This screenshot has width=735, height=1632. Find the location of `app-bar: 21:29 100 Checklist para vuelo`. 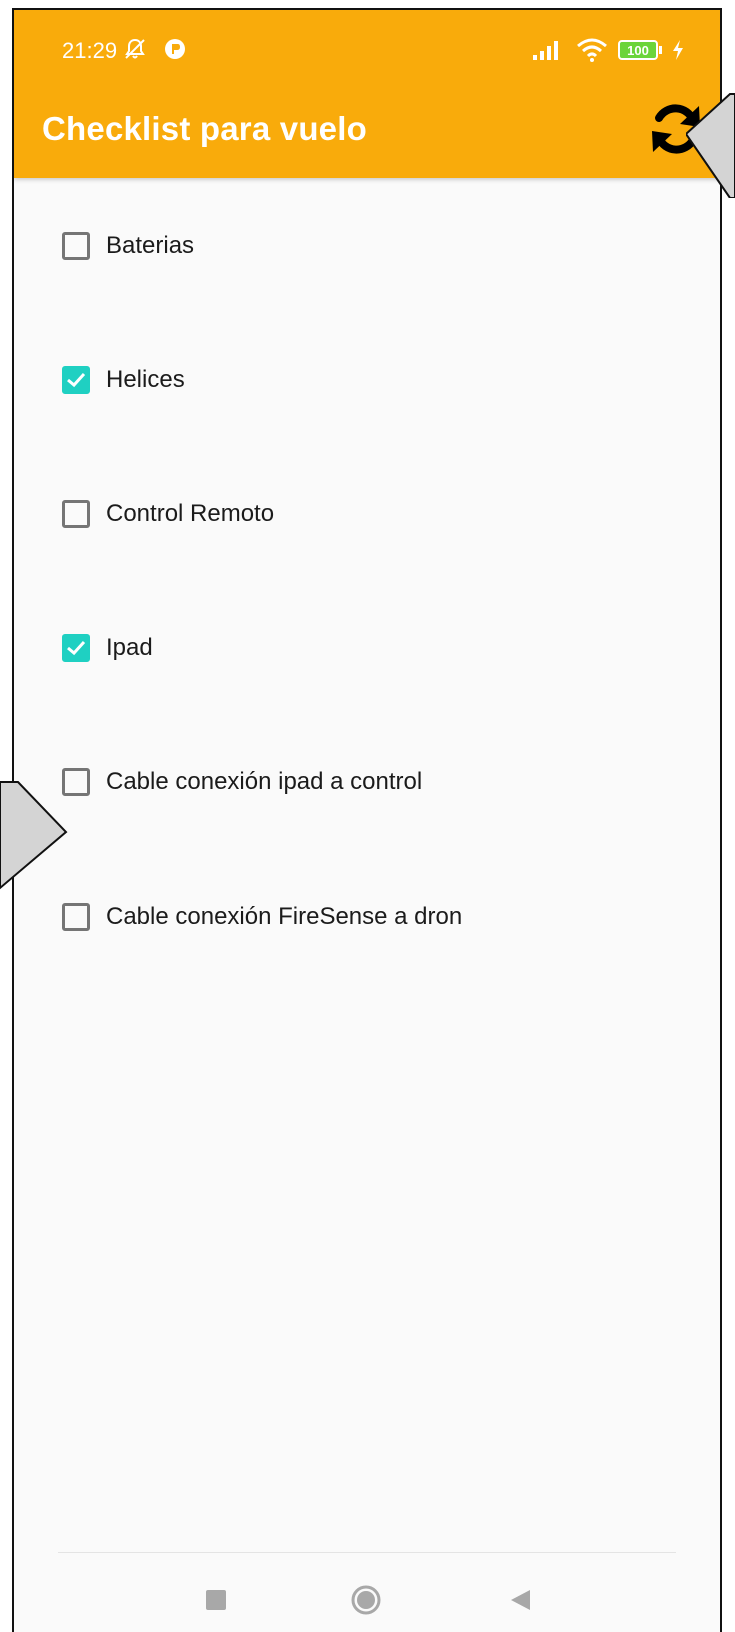

app-bar: 21:29 100 Checklist para vuelo is located at coordinates (367, 94).